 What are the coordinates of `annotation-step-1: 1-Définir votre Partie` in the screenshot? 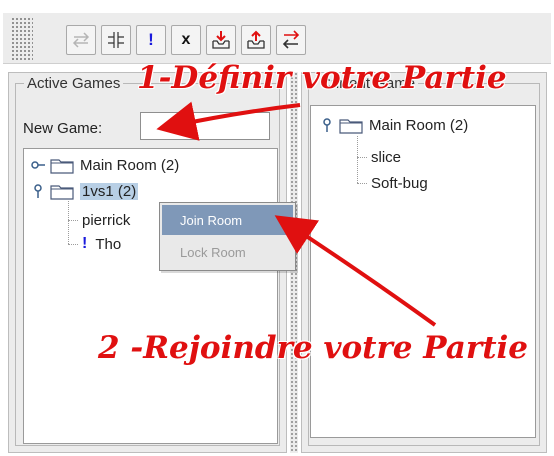 It's located at (322, 78).